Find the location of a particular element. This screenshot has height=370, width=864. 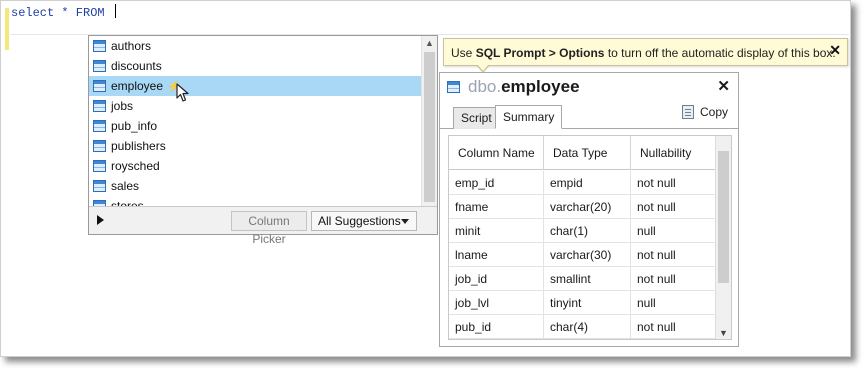

suggestion-filter-dropdown: All Suggestions is located at coordinates (364, 221).